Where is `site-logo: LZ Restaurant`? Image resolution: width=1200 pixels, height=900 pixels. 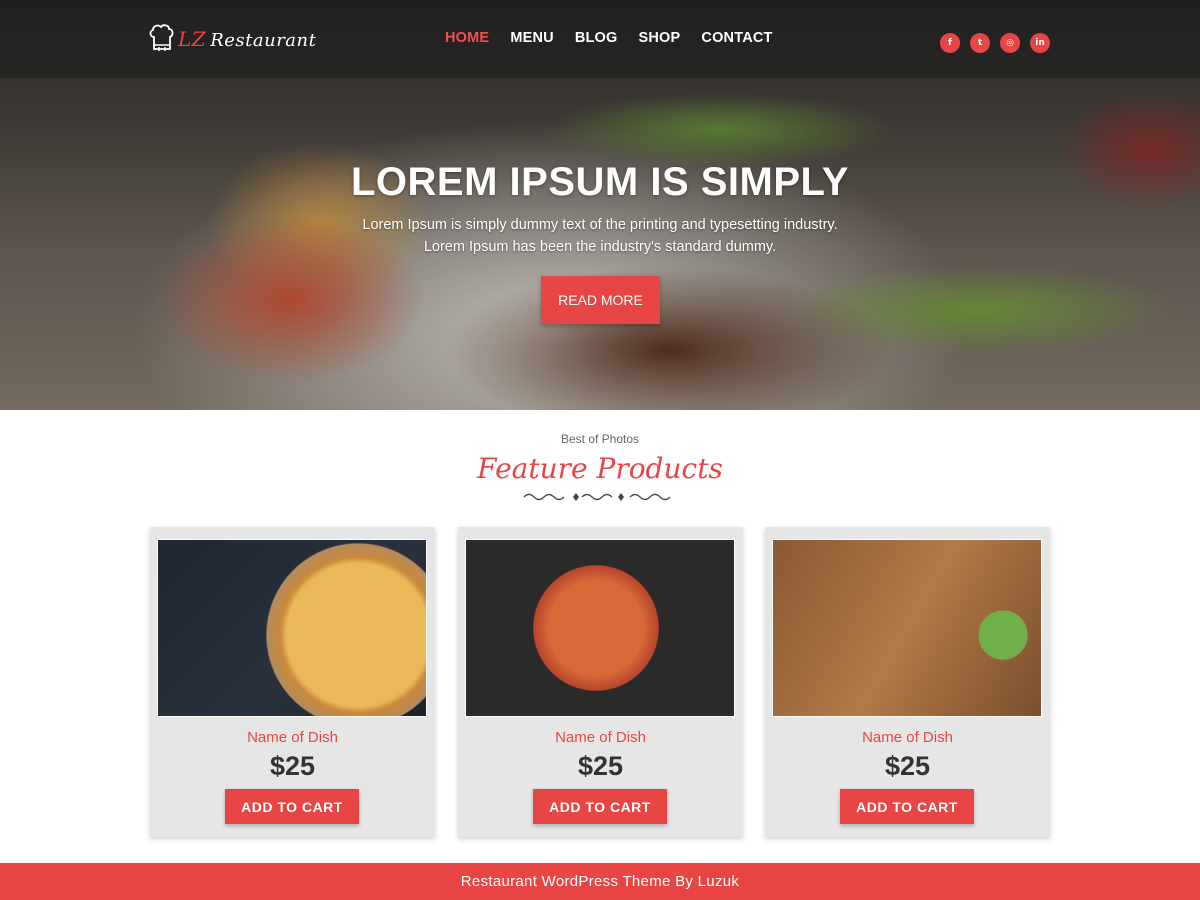
site-logo: LZ Restaurant is located at coordinates (232, 39).